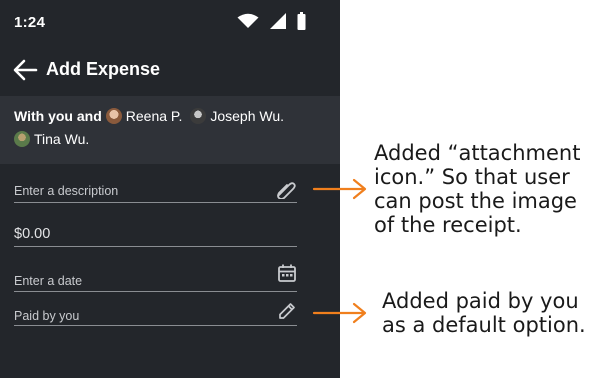 Image resolution: width=610 pixels, height=378 pixels. I want to click on participant-name: Reena P., so click(154, 116).